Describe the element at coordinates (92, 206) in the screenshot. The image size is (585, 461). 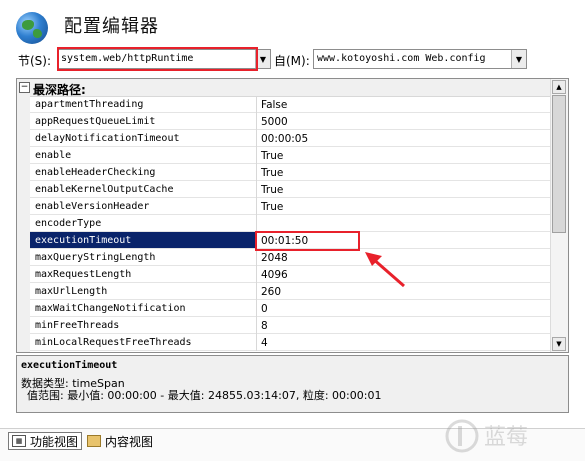
I see `property-name: enableVersionHeader` at that location.